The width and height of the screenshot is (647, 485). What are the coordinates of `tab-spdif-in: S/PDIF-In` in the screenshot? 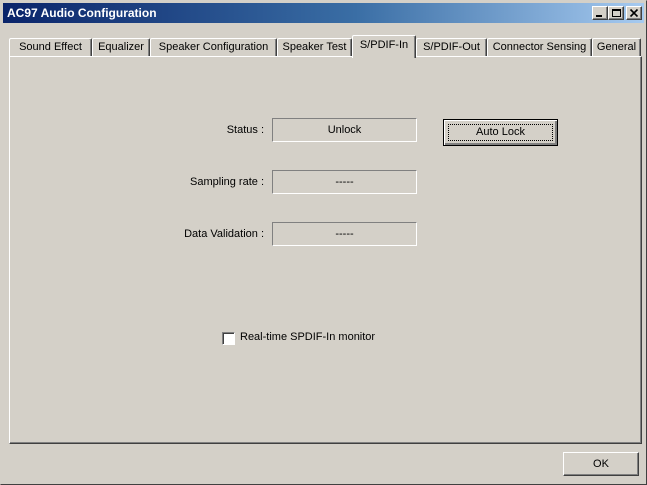 It's located at (384, 46).